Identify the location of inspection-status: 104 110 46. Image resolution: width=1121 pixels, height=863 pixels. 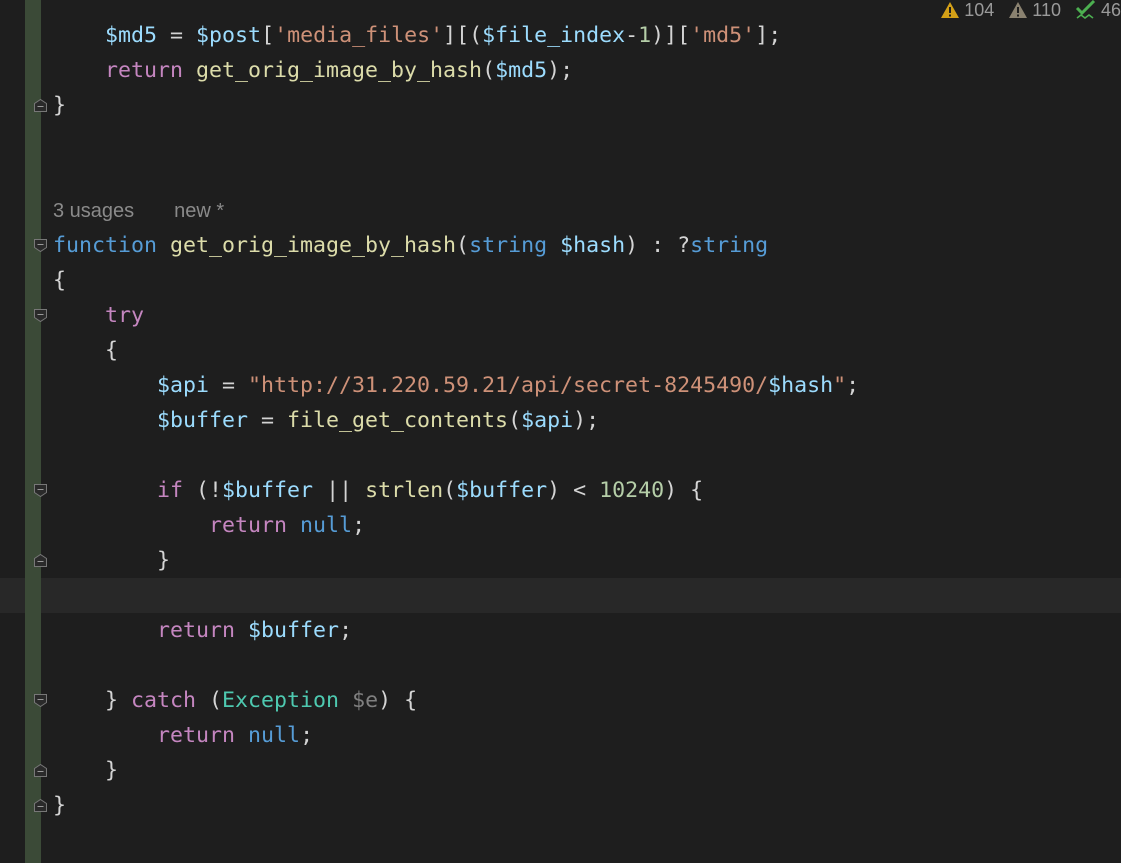
(1026, 10).